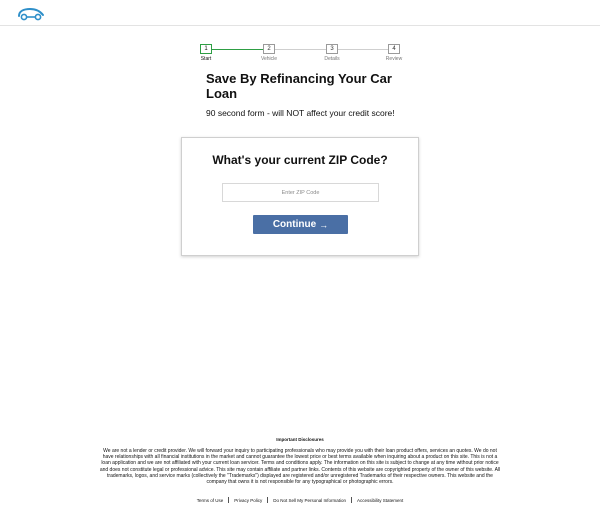 This screenshot has height=514, width=600. I want to click on step-4-label: Review, so click(394, 59).